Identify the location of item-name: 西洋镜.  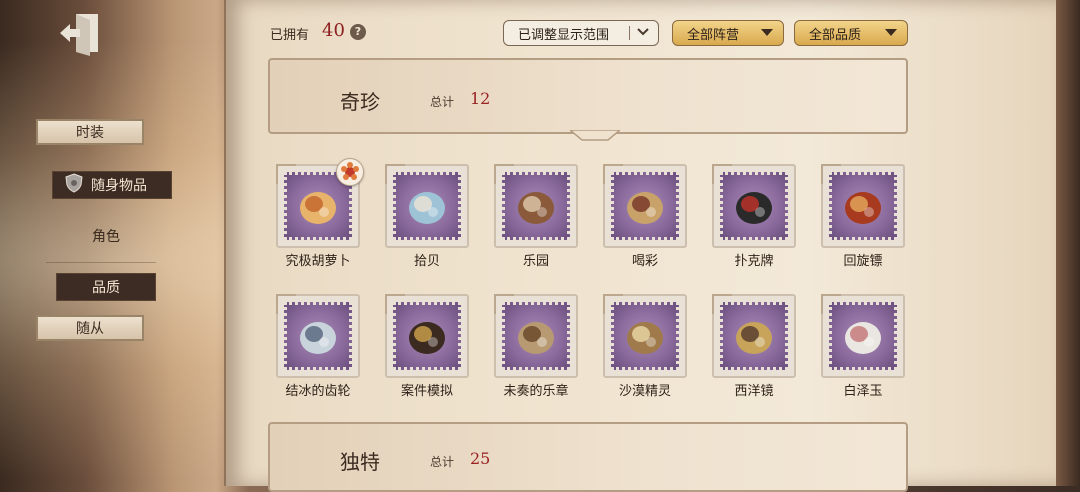
(754, 391).